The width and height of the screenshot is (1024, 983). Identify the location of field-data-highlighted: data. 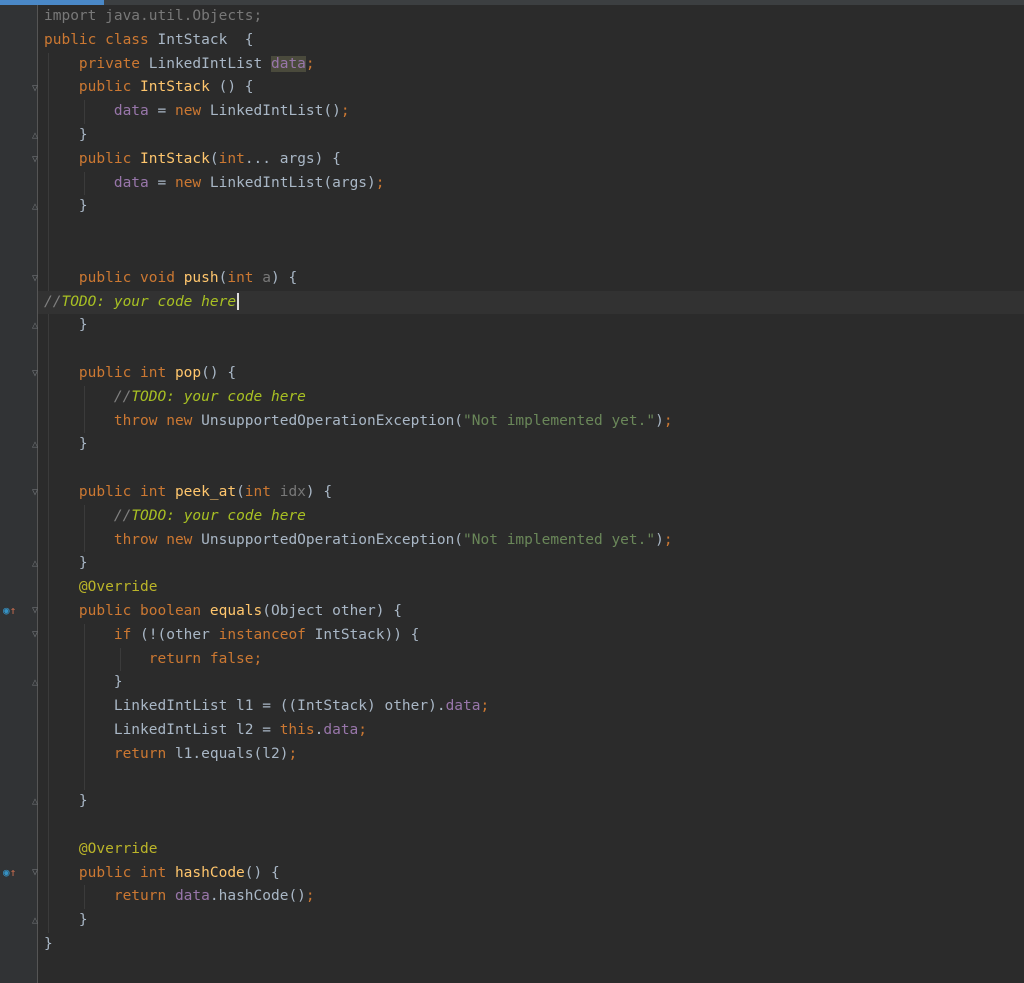
(288, 63).